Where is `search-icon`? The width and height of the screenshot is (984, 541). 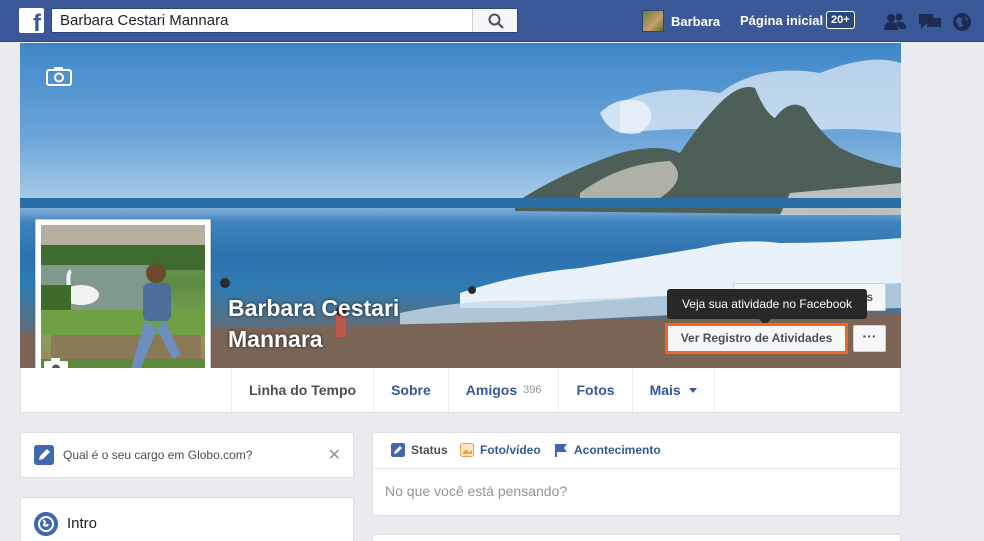 search-icon is located at coordinates (496, 21).